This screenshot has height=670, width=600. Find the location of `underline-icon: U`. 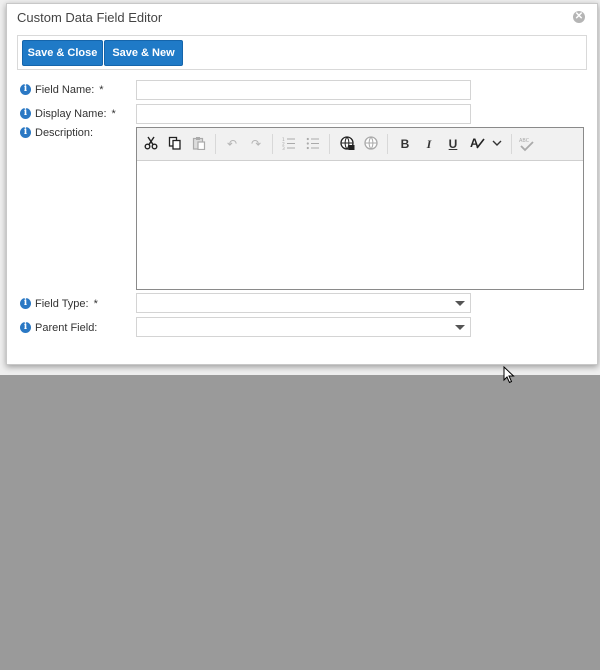

underline-icon: U is located at coordinates (453, 144).